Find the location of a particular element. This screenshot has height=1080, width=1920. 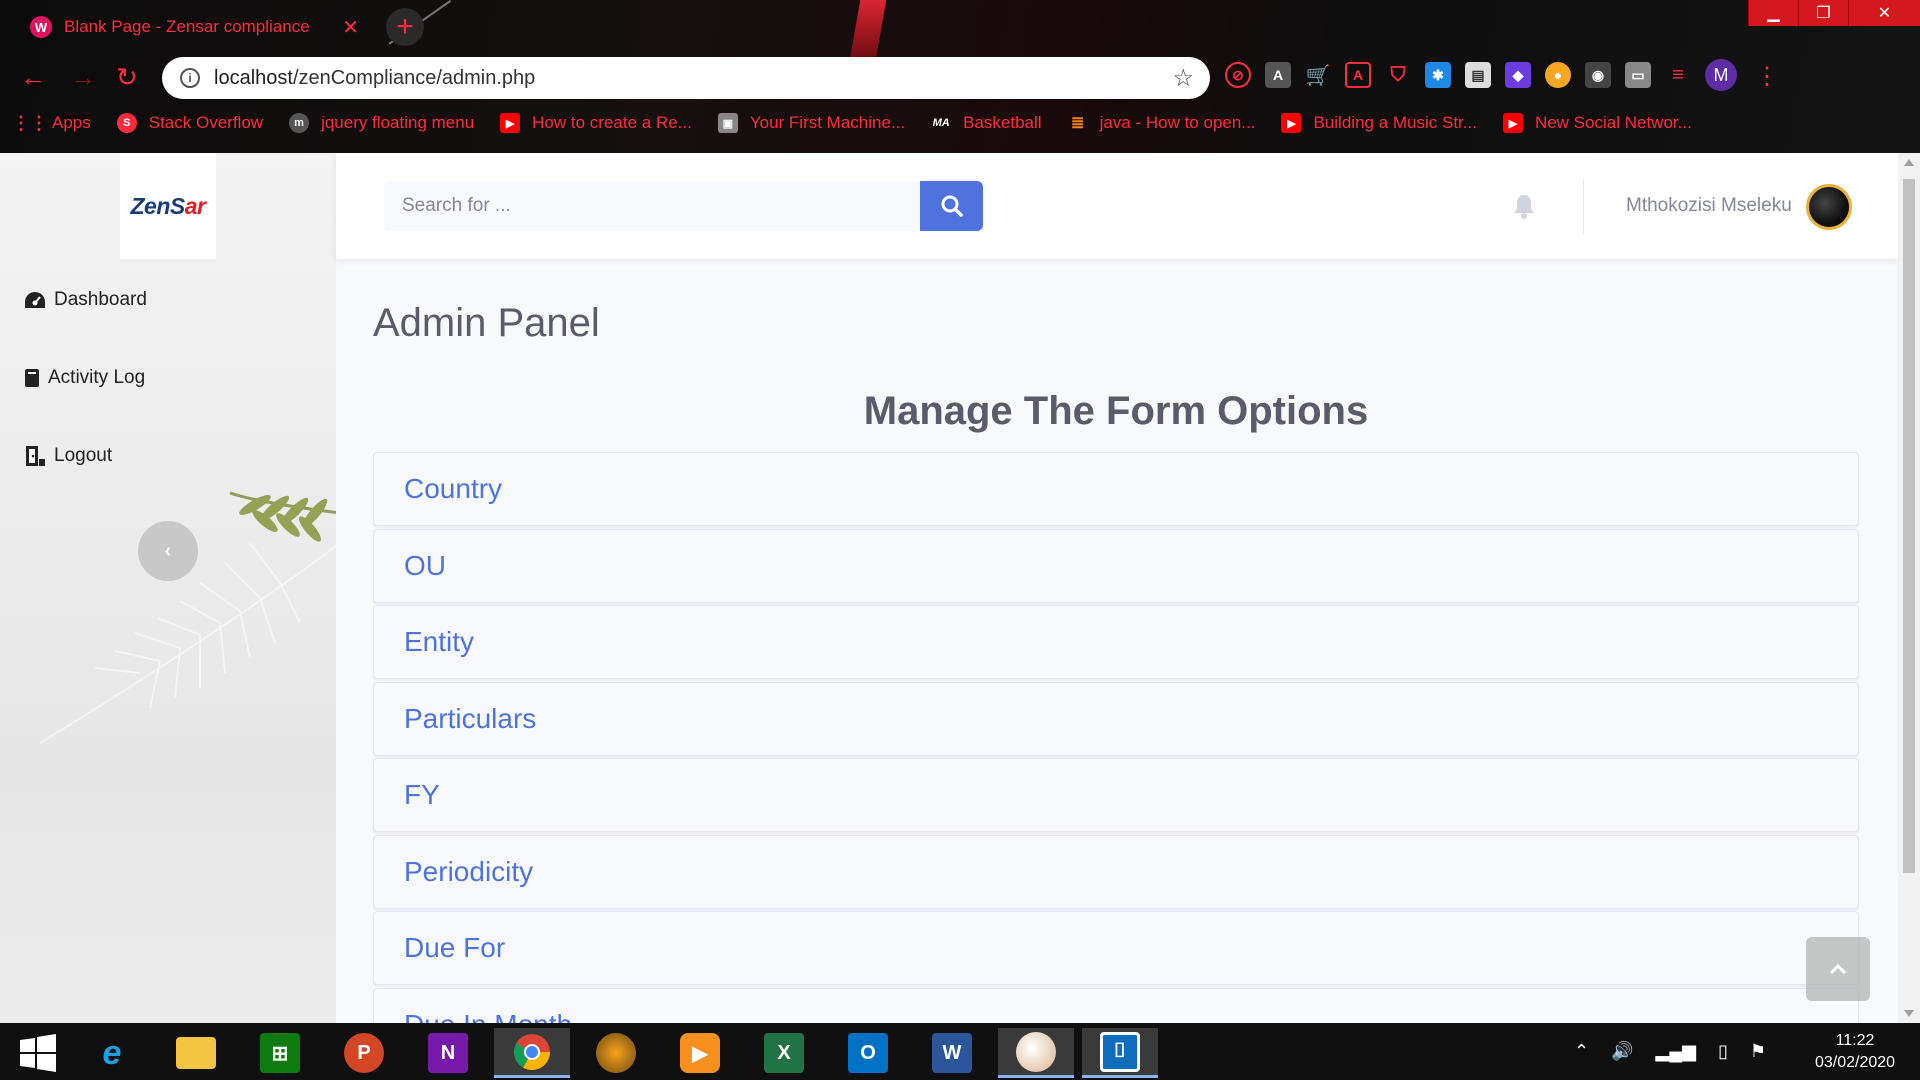

address-bar: i localhost/zenCompliance/admin.php ☆ is located at coordinates (686, 78).